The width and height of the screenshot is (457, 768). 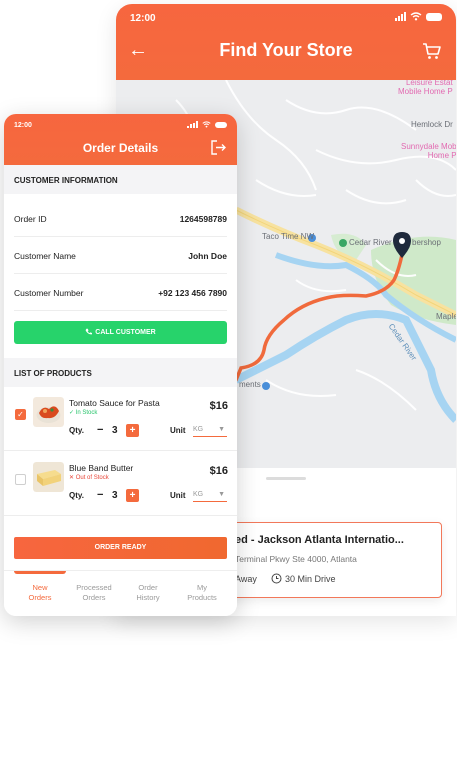 What do you see at coordinates (432, 51) in the screenshot?
I see `cart-icon` at bounding box center [432, 51].